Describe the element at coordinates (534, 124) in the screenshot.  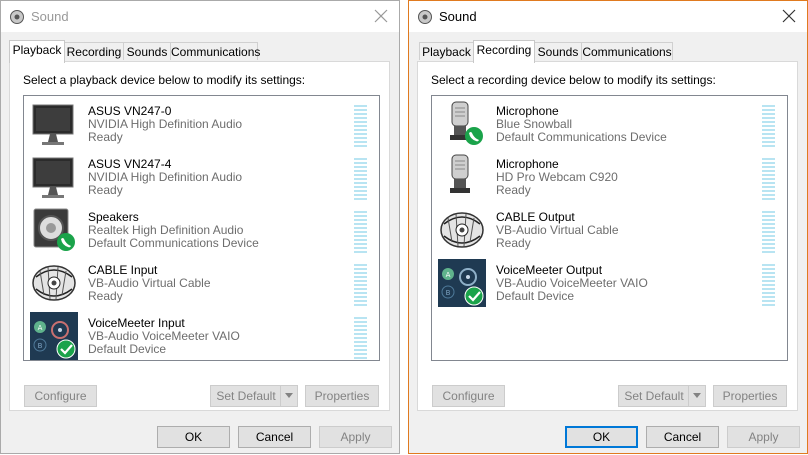
I see `device-driver: Blue Snowball` at that location.